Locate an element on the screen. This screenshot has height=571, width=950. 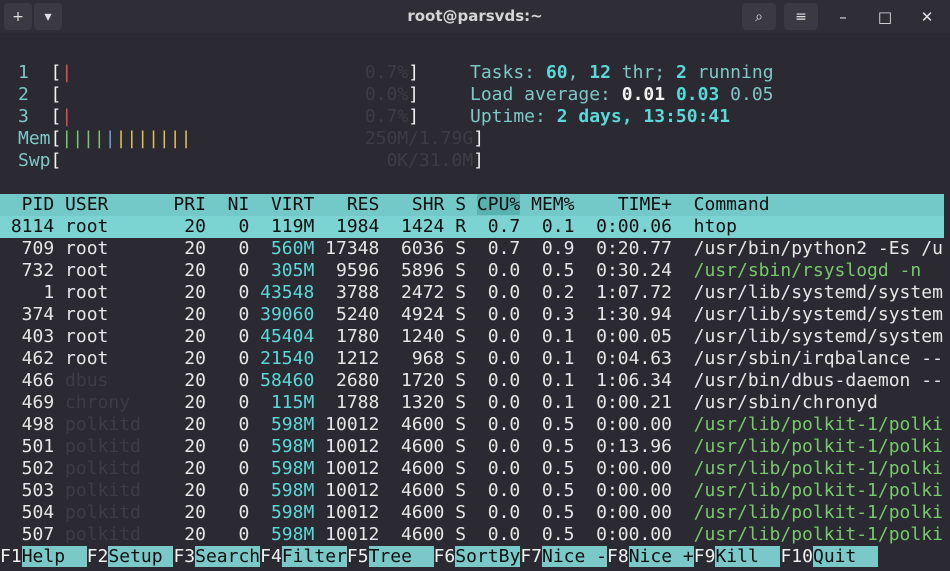
column-header-3: NI is located at coordinates (238, 204).